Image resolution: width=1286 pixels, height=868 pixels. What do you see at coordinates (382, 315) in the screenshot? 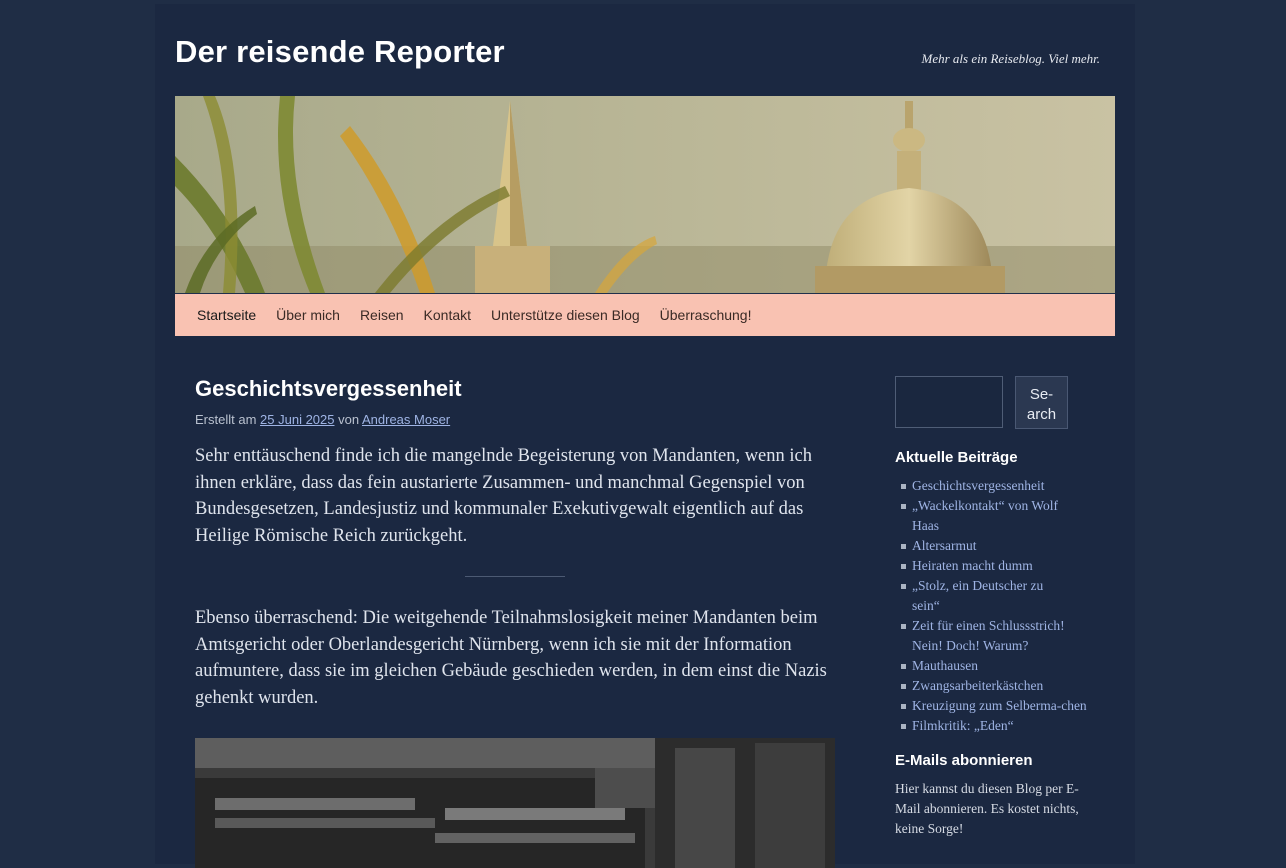
I see `nav-item-reisen: Reisen` at bounding box center [382, 315].